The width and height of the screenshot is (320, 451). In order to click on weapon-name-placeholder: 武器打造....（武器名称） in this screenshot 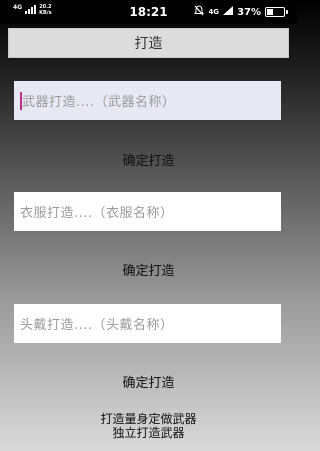, I will do `click(99, 102)`.